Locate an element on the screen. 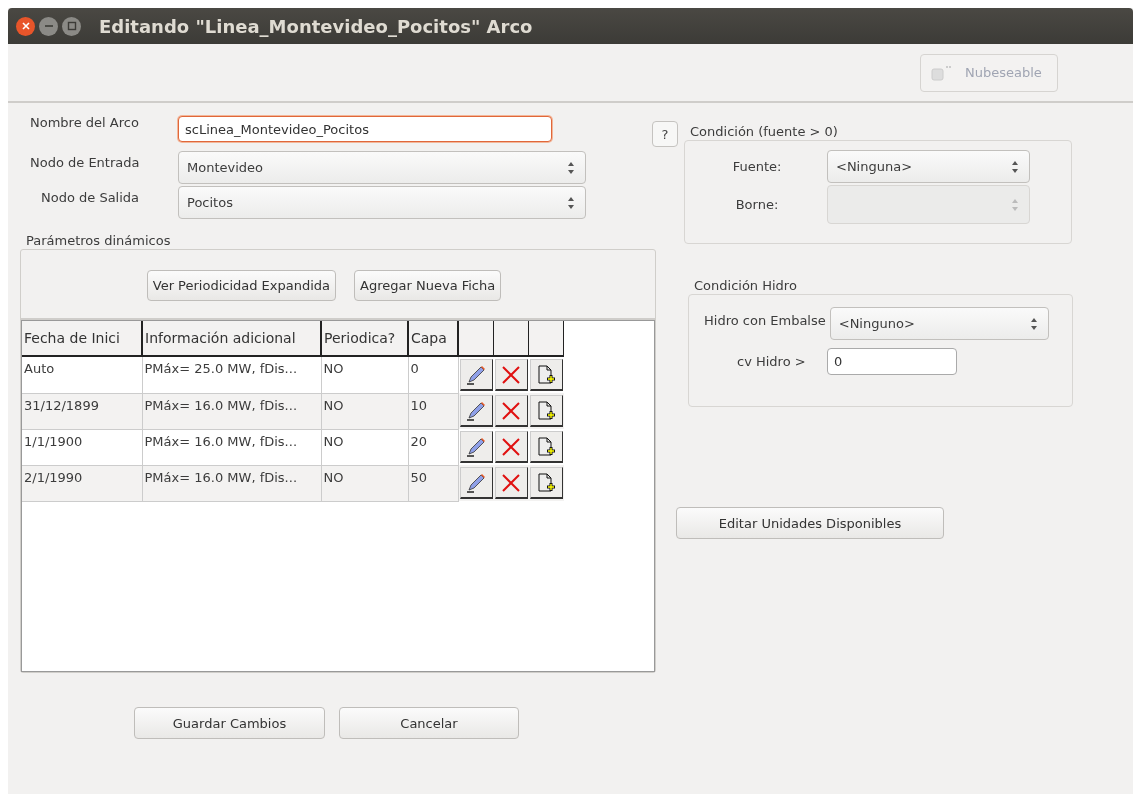 The height and width of the screenshot is (794, 1133). table-cell: 10 is located at coordinates (433, 411).